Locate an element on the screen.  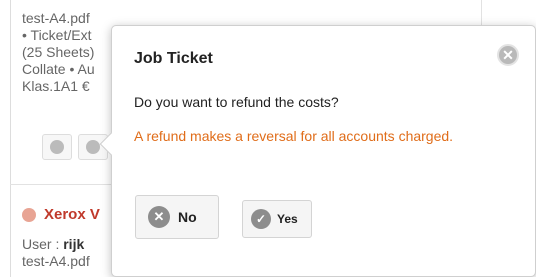
yes-button-label: Yes is located at coordinates (287, 219).